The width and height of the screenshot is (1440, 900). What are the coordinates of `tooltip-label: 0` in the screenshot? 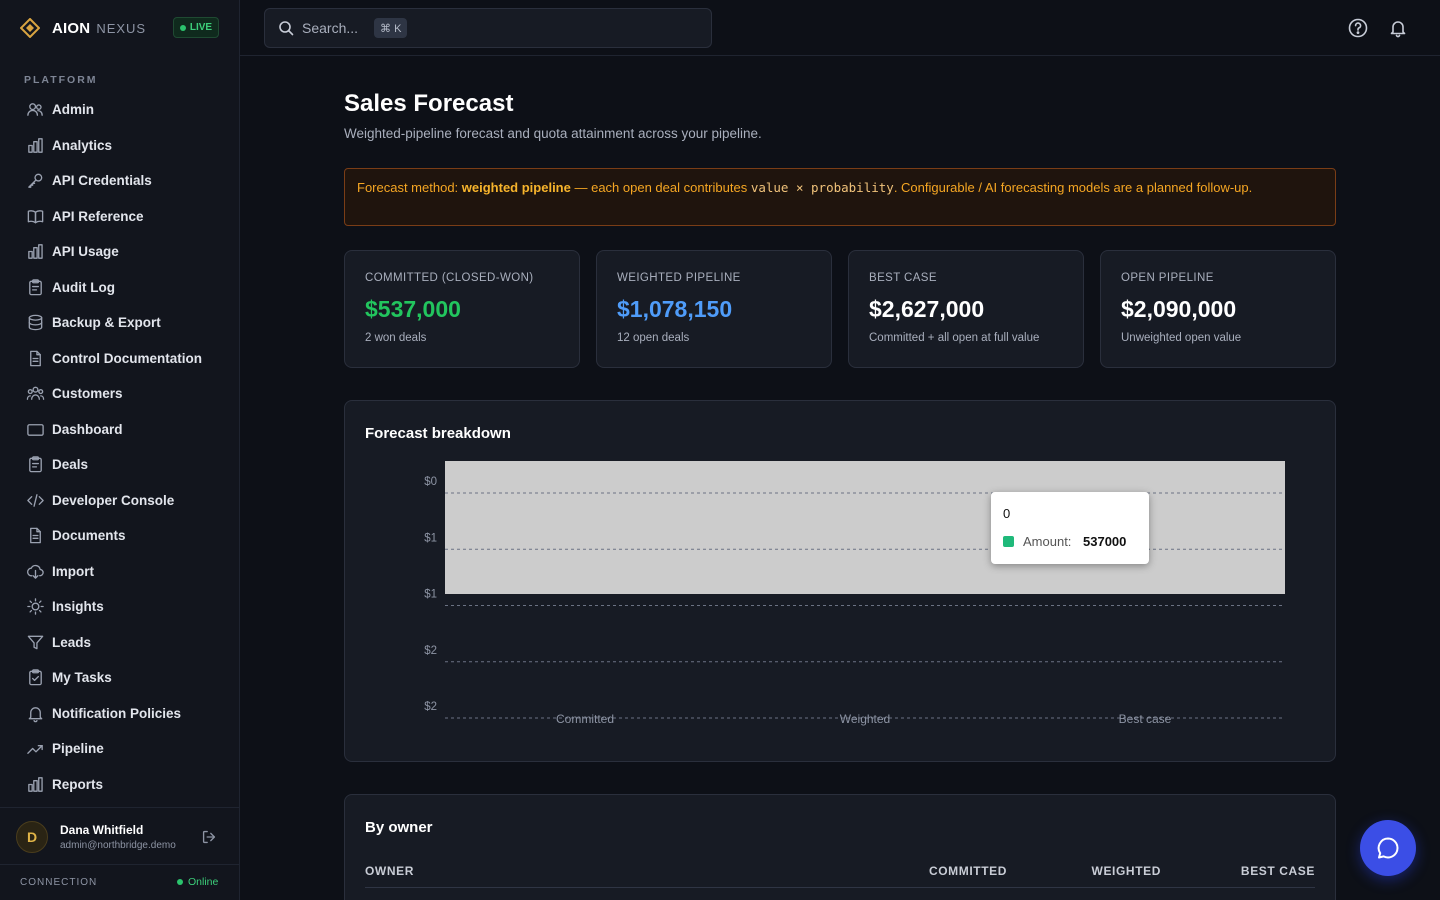 It's located at (1007, 513).